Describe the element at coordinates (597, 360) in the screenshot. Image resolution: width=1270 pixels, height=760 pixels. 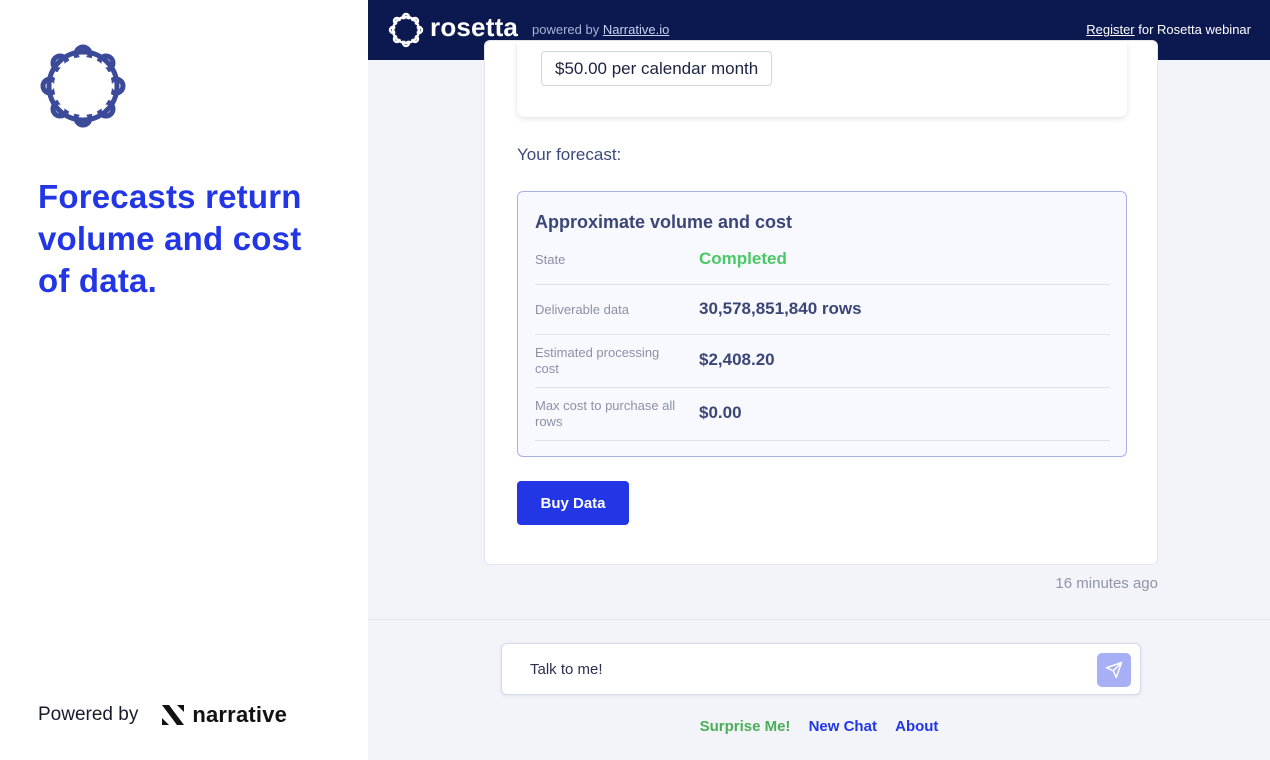
I see `forecast-key: Estimated processing cost` at that location.